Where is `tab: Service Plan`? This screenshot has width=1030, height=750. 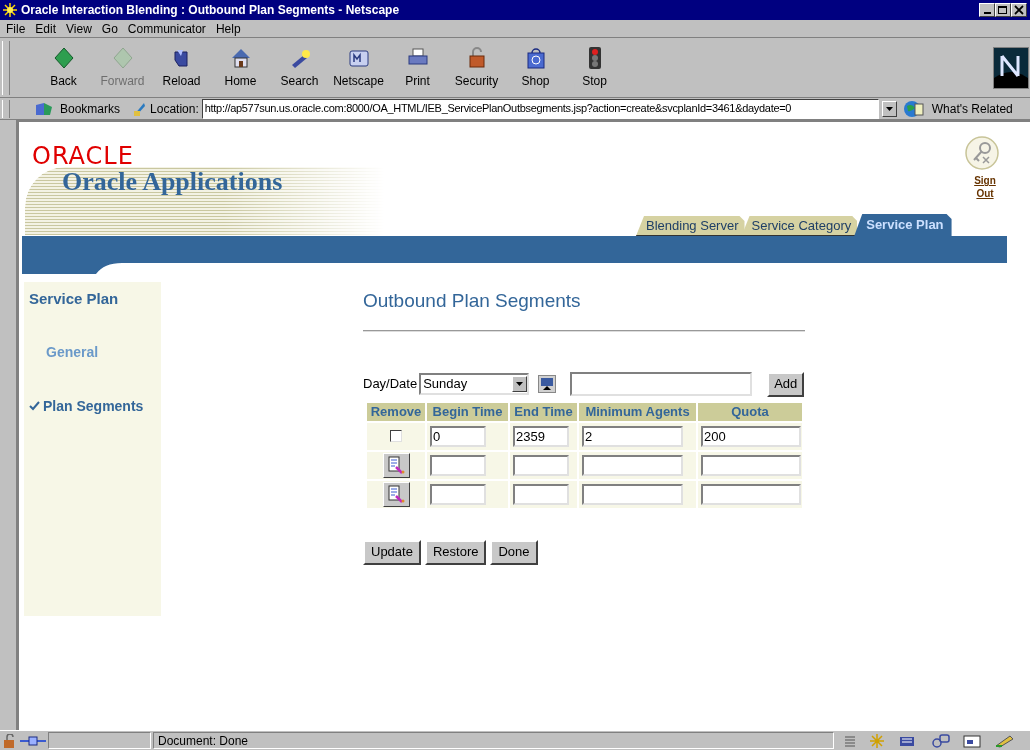
tab: Service Plan is located at coordinates (903, 225).